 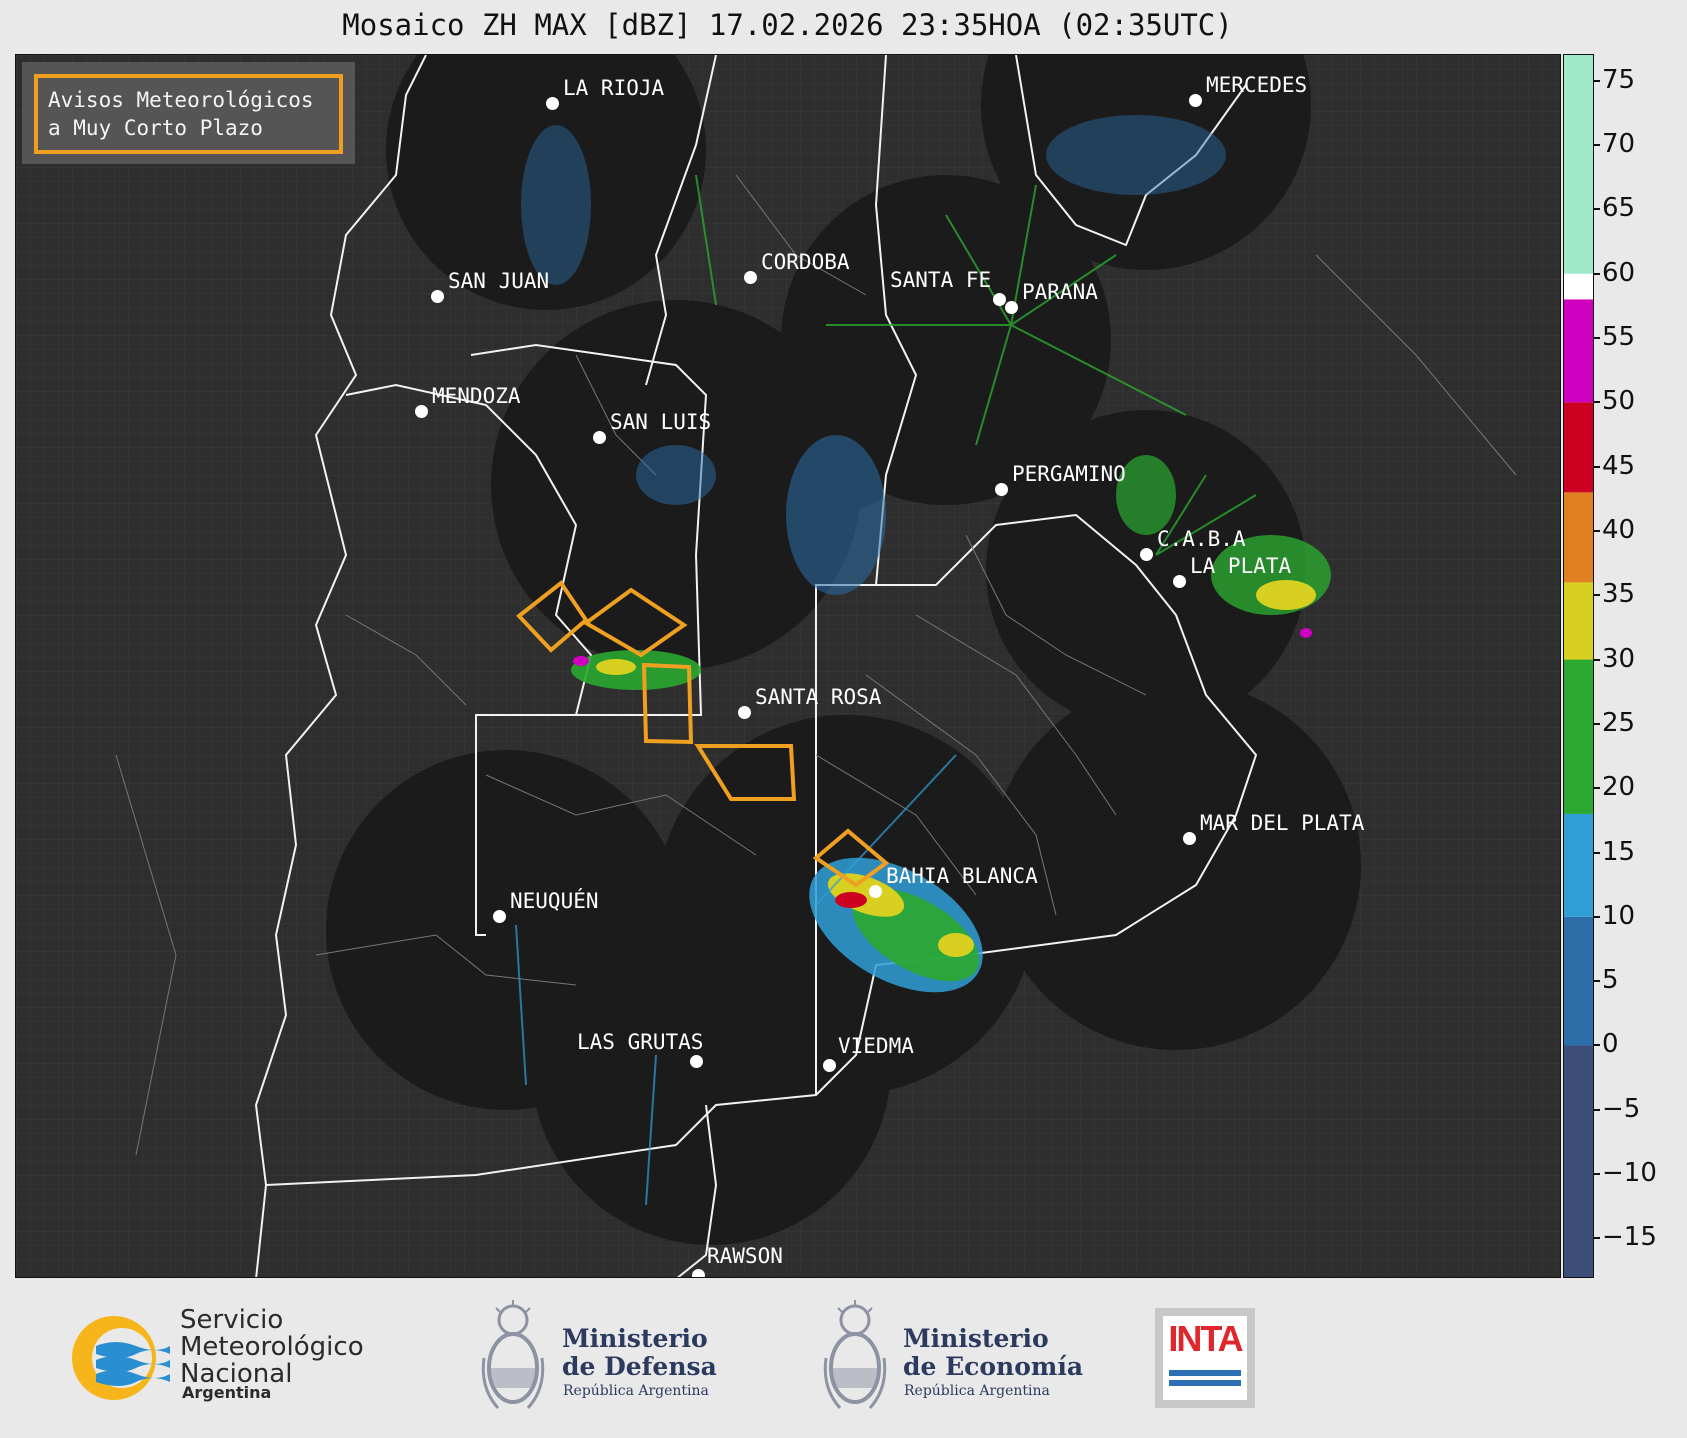 I want to click on defensa-line2: de Defensa, so click(x=639, y=1366).